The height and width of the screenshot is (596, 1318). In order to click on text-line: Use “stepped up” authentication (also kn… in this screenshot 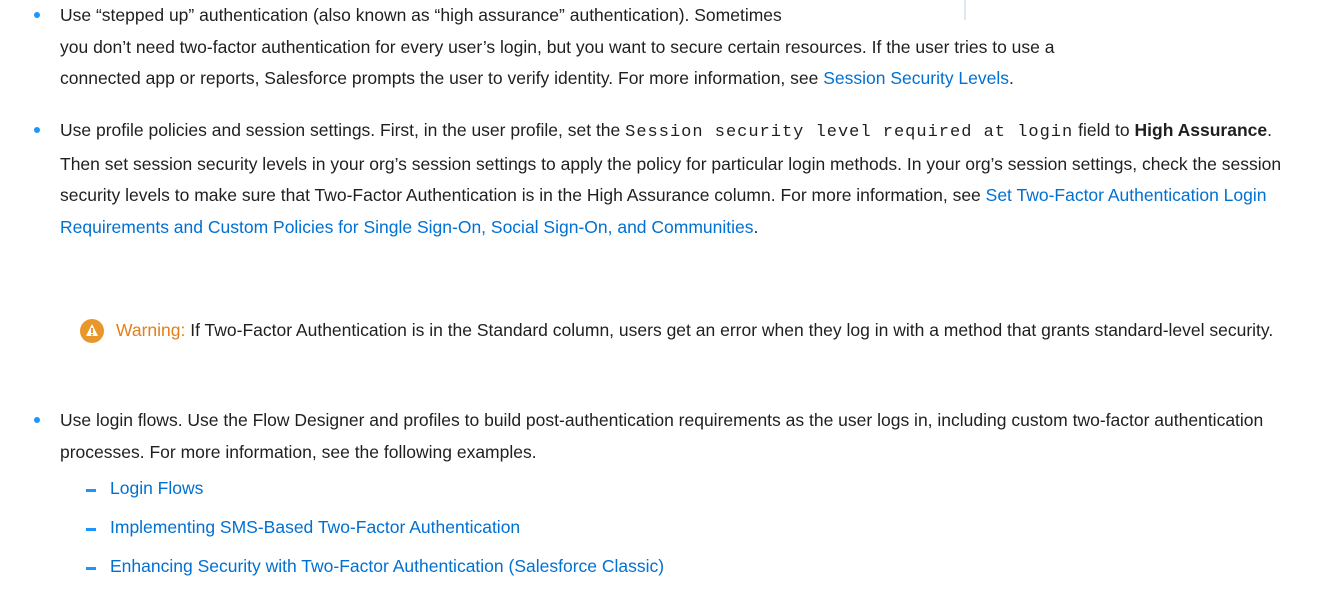, I will do `click(421, 15)`.